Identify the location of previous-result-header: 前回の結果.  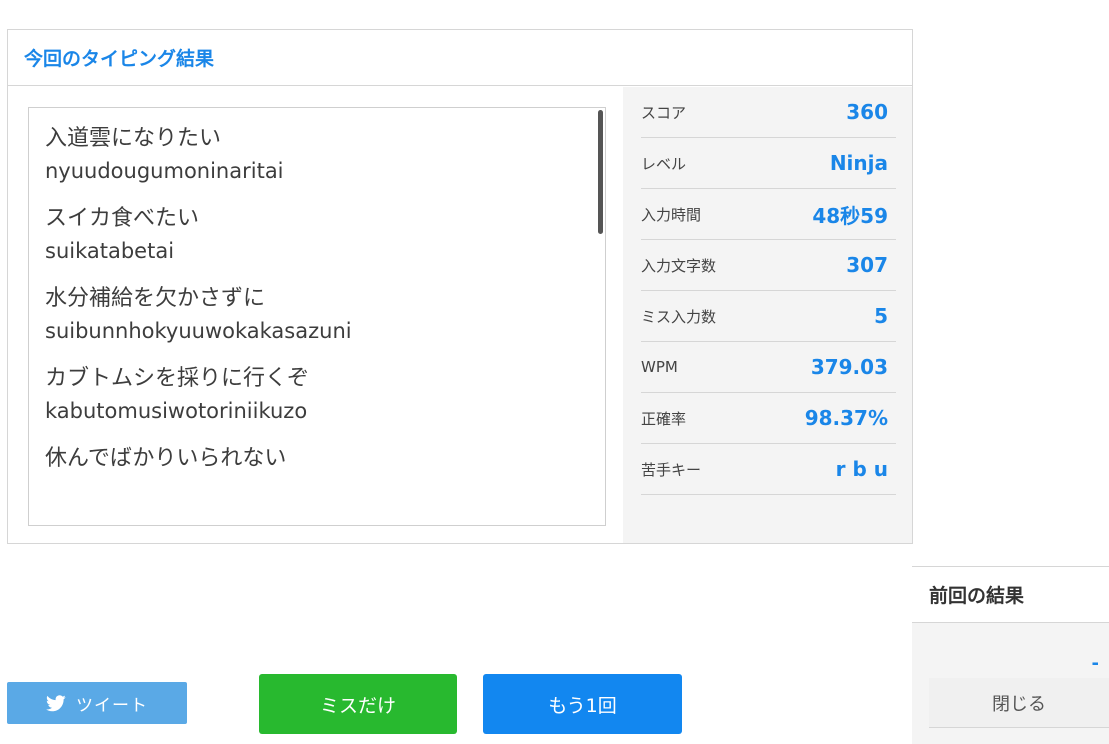
(1010, 595).